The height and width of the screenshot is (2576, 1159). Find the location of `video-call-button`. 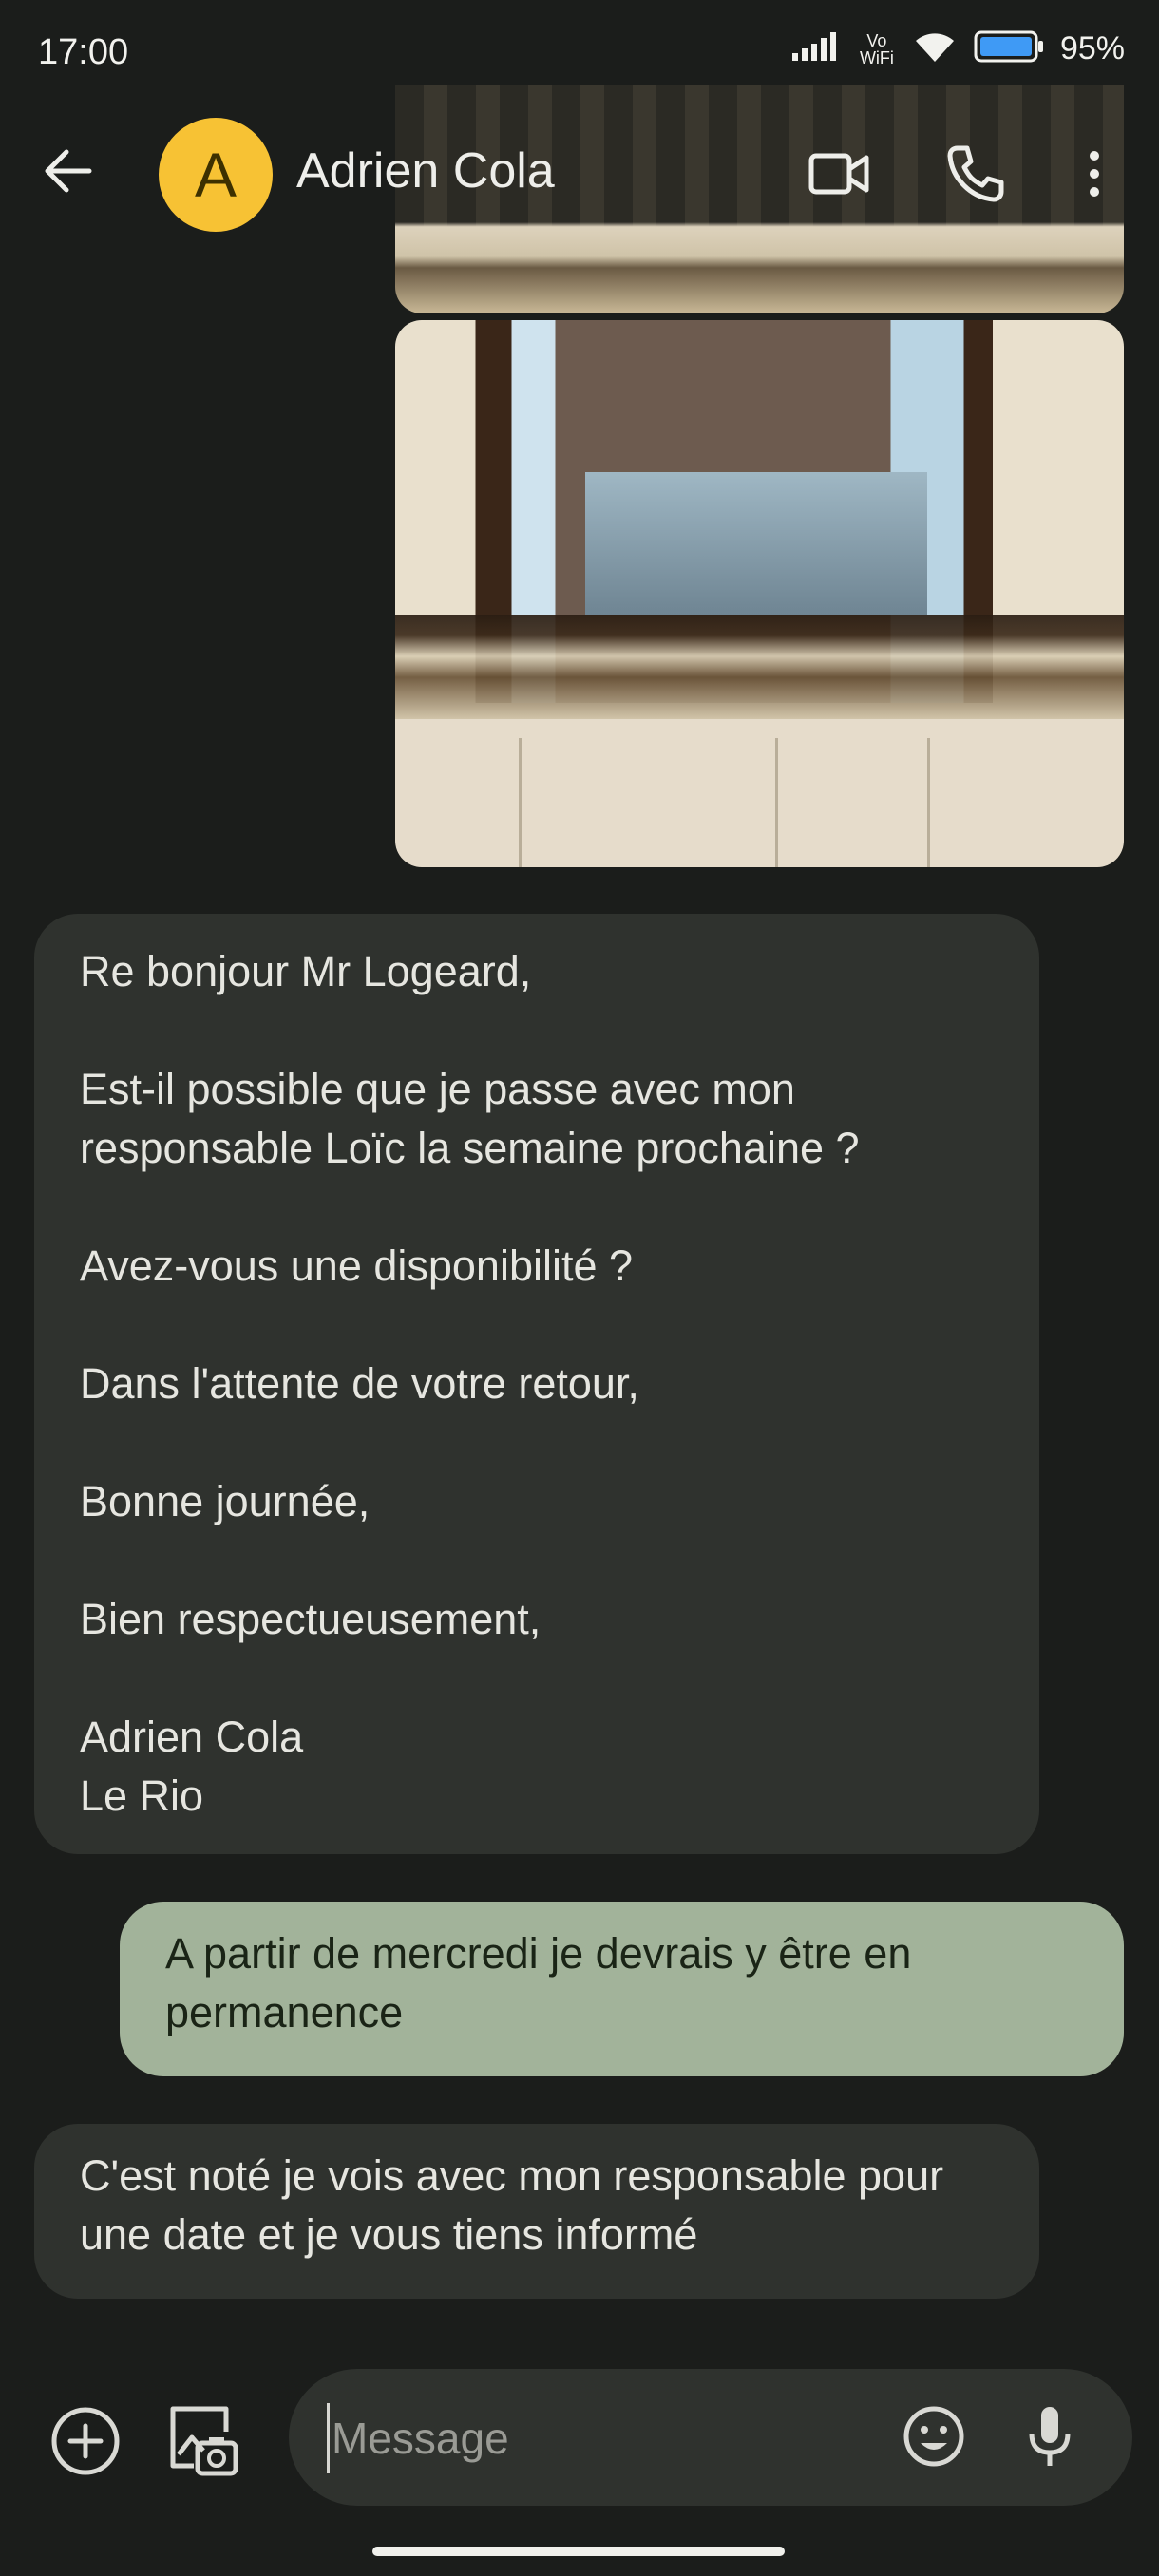

video-call-button is located at coordinates (839, 173).